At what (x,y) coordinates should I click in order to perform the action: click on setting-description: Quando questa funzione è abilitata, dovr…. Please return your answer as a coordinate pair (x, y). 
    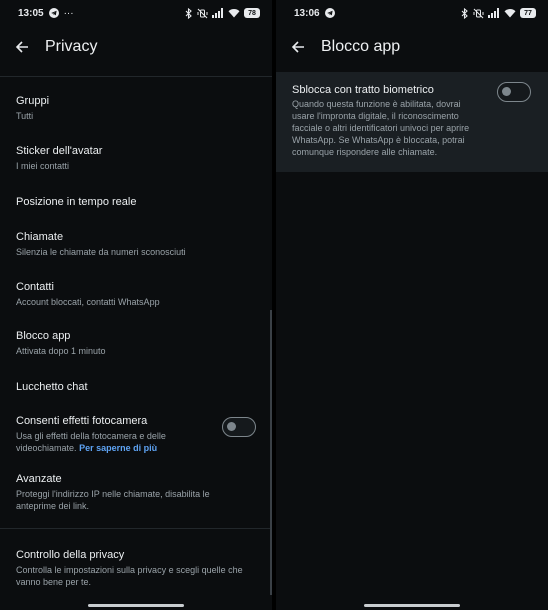
    Looking at the image, I should click on (381, 128).